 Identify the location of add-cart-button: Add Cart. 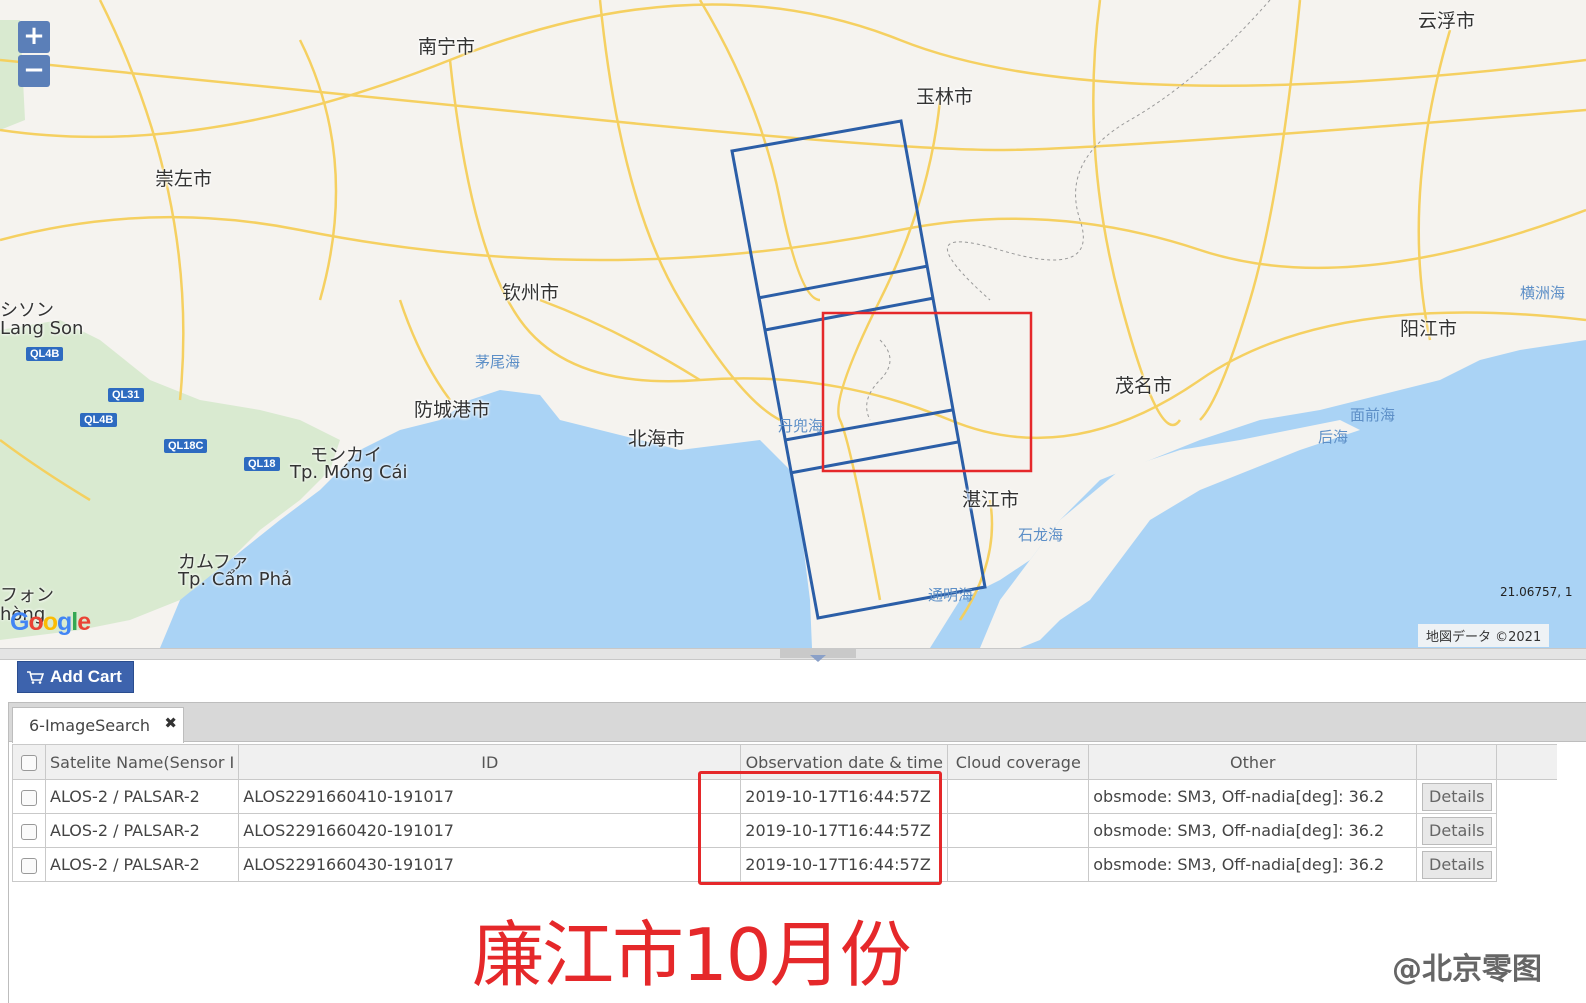
(75, 677).